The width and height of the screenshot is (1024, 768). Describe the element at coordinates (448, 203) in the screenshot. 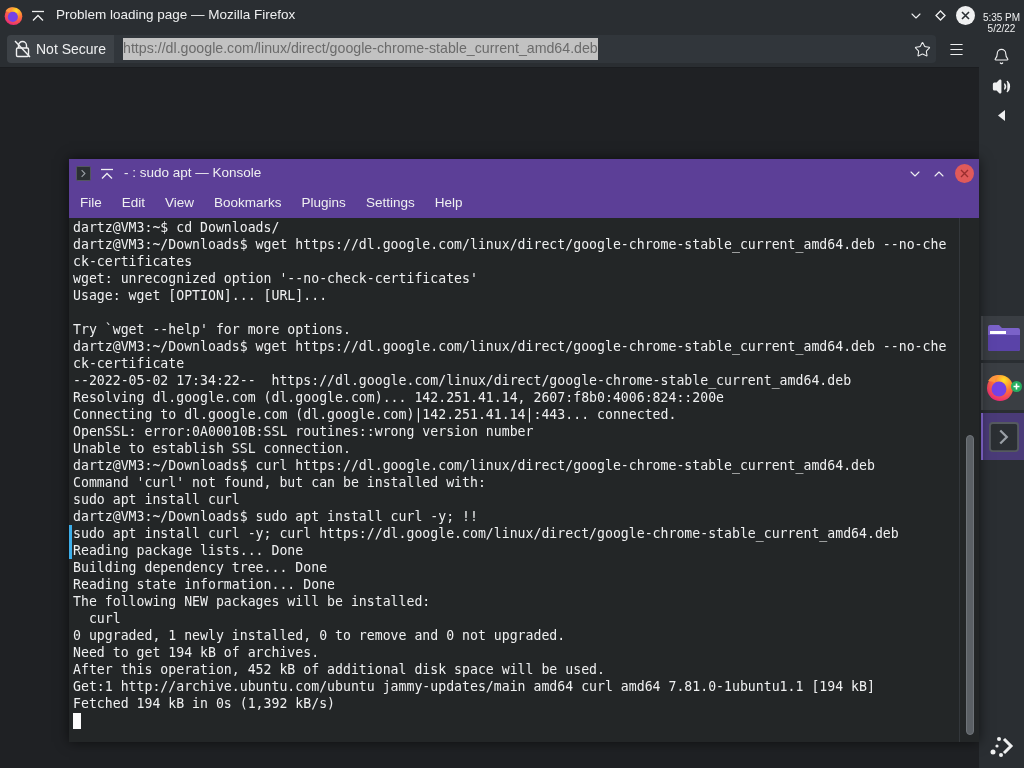

I see `menu-item: Help` at that location.